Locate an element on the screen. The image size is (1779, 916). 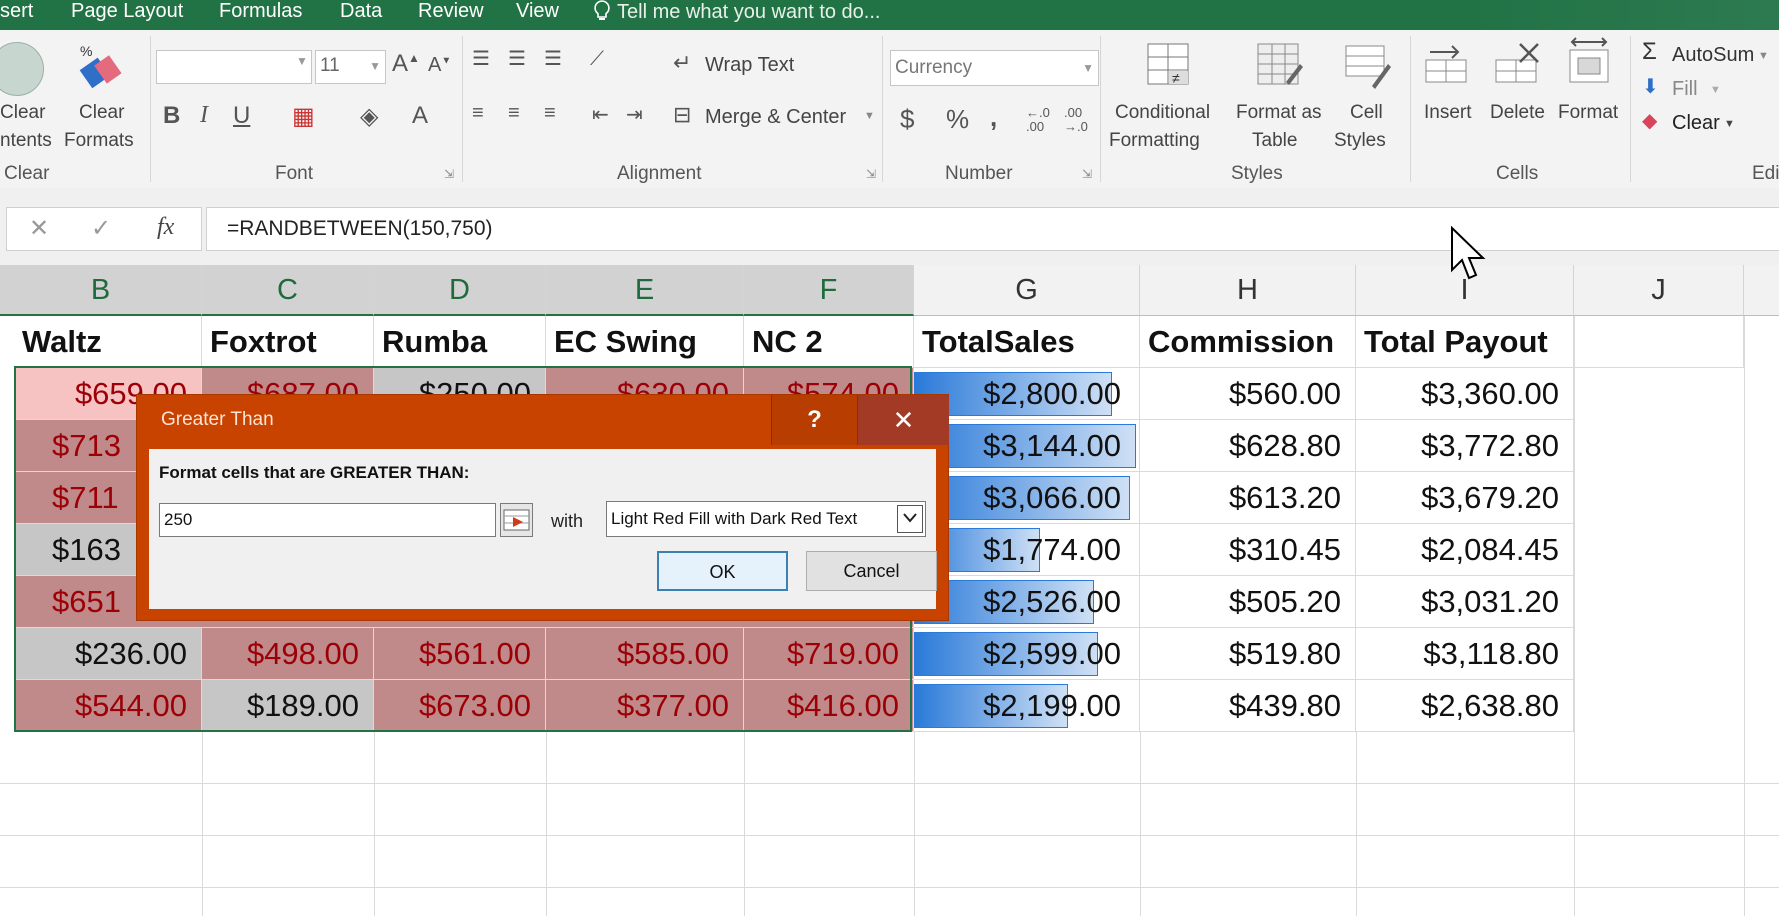
cell-d: $673.00 is located at coordinates (460, 706).